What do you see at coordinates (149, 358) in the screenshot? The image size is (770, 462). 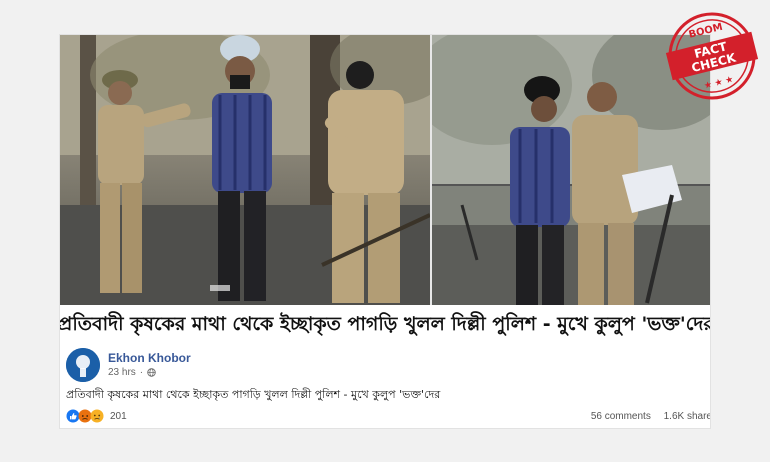 I see `page-name-link: Ekhon Khobor` at bounding box center [149, 358].